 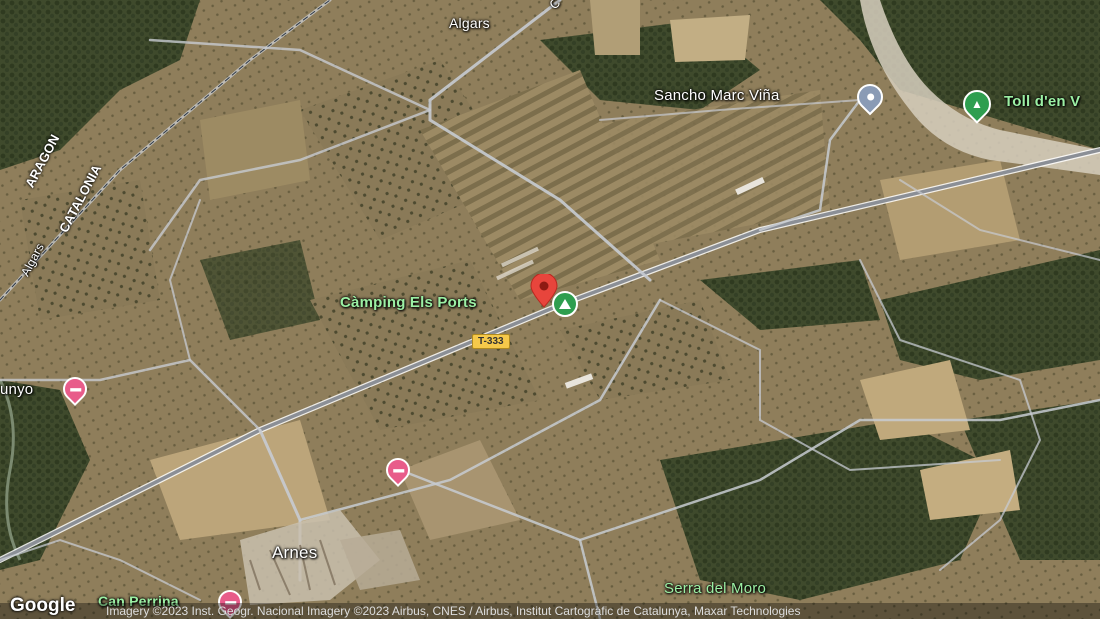 I want to click on place-label-unyo: unyo, so click(x=16, y=389).